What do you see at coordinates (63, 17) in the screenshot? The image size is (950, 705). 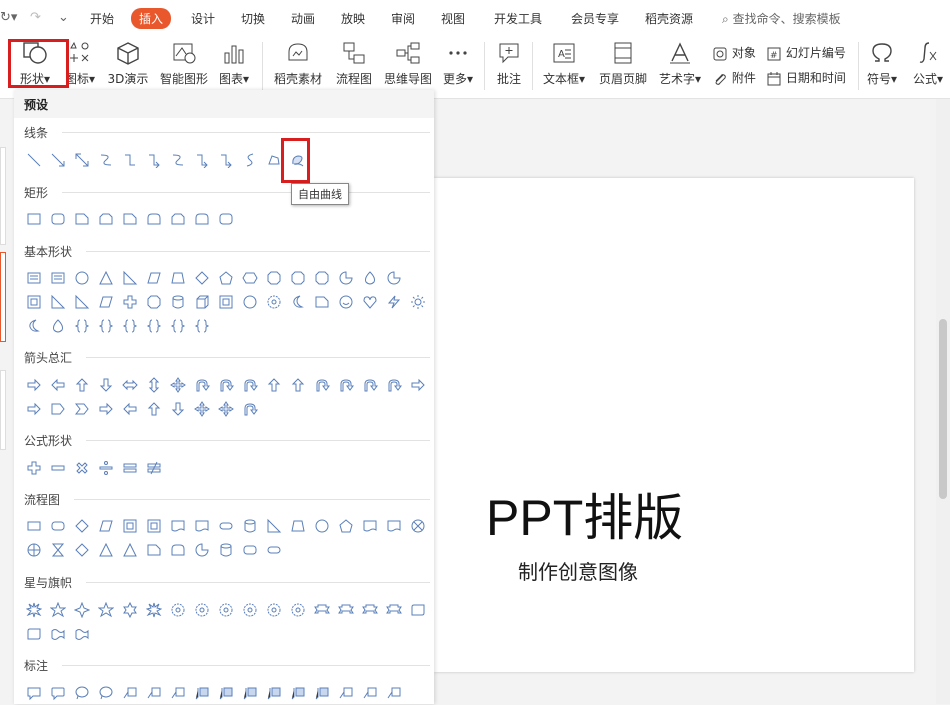 I see `chevron-down-icon: ⌄` at bounding box center [63, 17].